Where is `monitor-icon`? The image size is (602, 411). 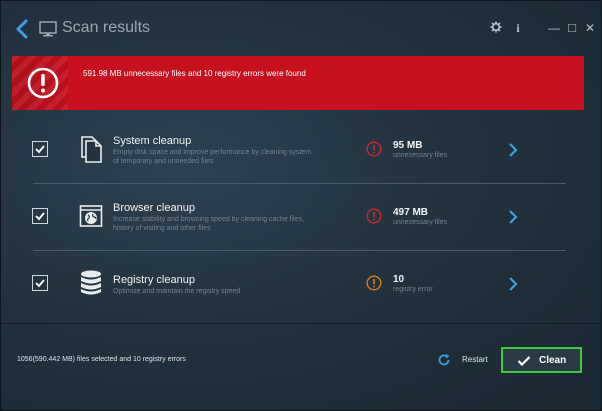 monitor-icon is located at coordinates (48, 29).